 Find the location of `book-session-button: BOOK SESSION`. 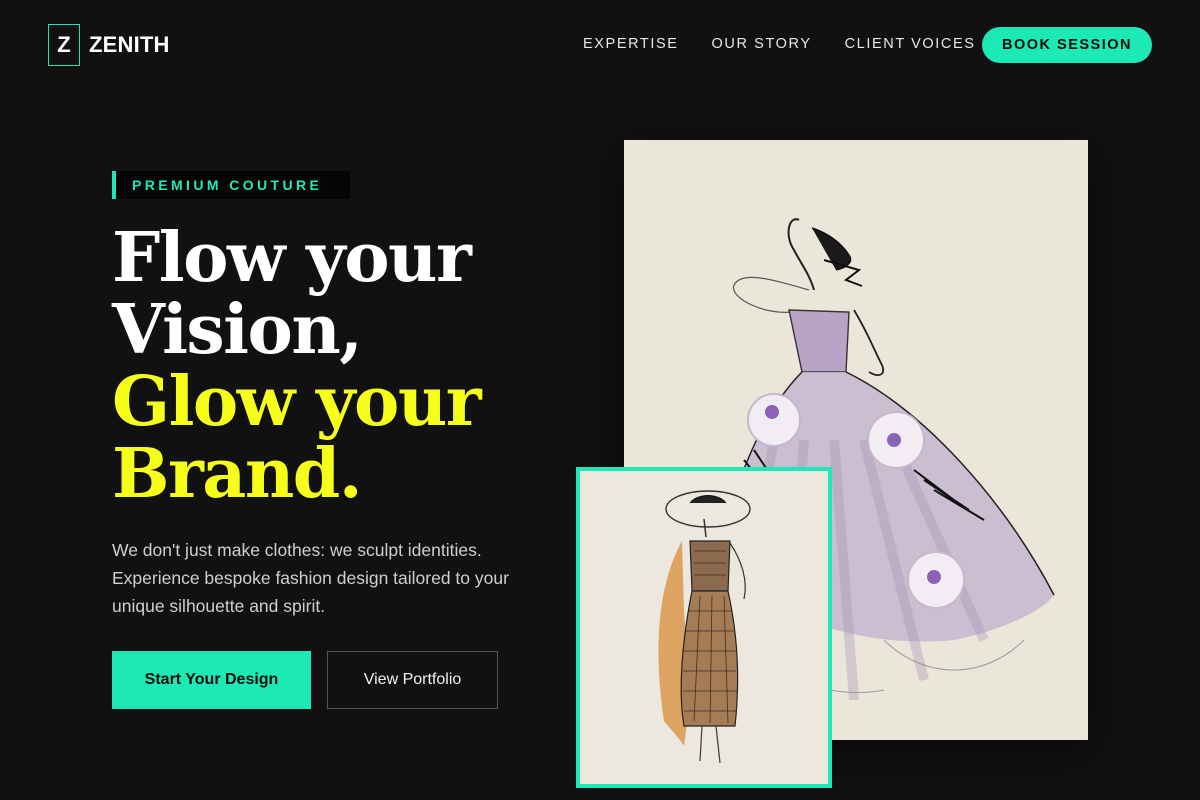

book-session-button: BOOK SESSION is located at coordinates (1067, 45).